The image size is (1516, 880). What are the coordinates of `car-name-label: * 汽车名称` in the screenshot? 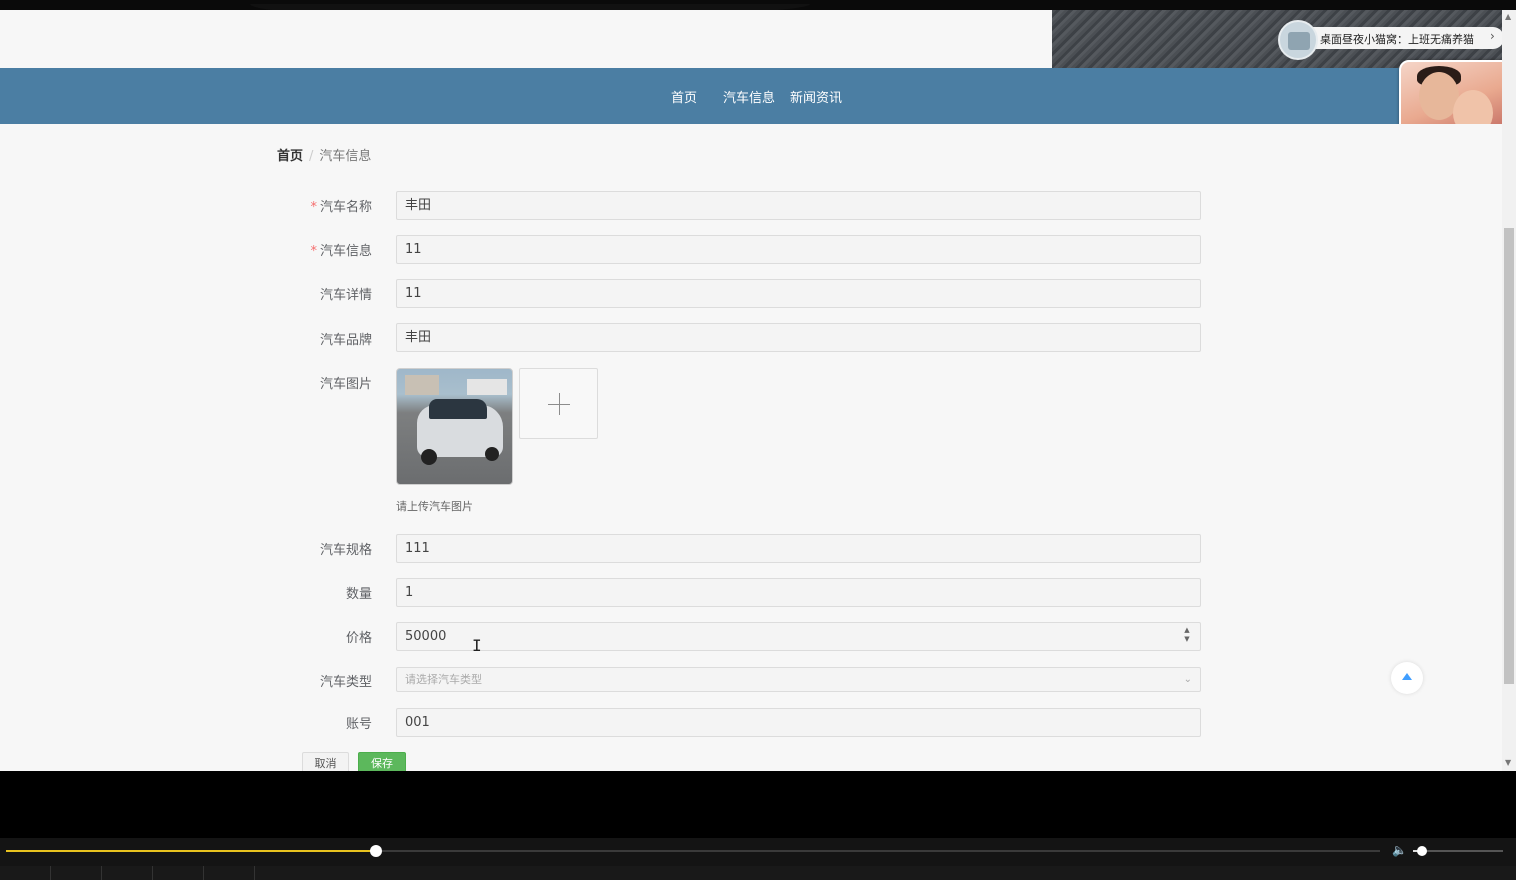 It's located at (341, 207).